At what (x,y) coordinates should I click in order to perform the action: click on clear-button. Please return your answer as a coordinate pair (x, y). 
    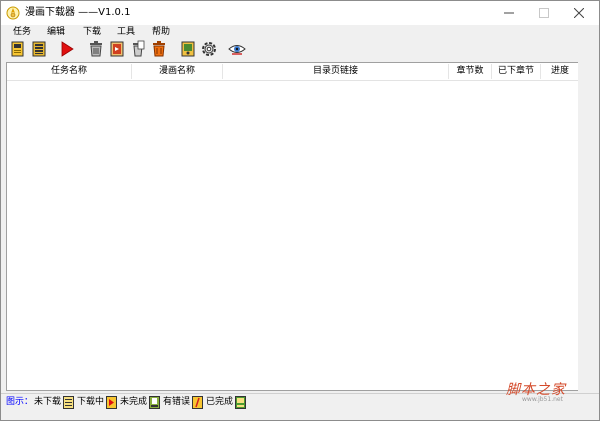
    Looking at the image, I should click on (138, 49).